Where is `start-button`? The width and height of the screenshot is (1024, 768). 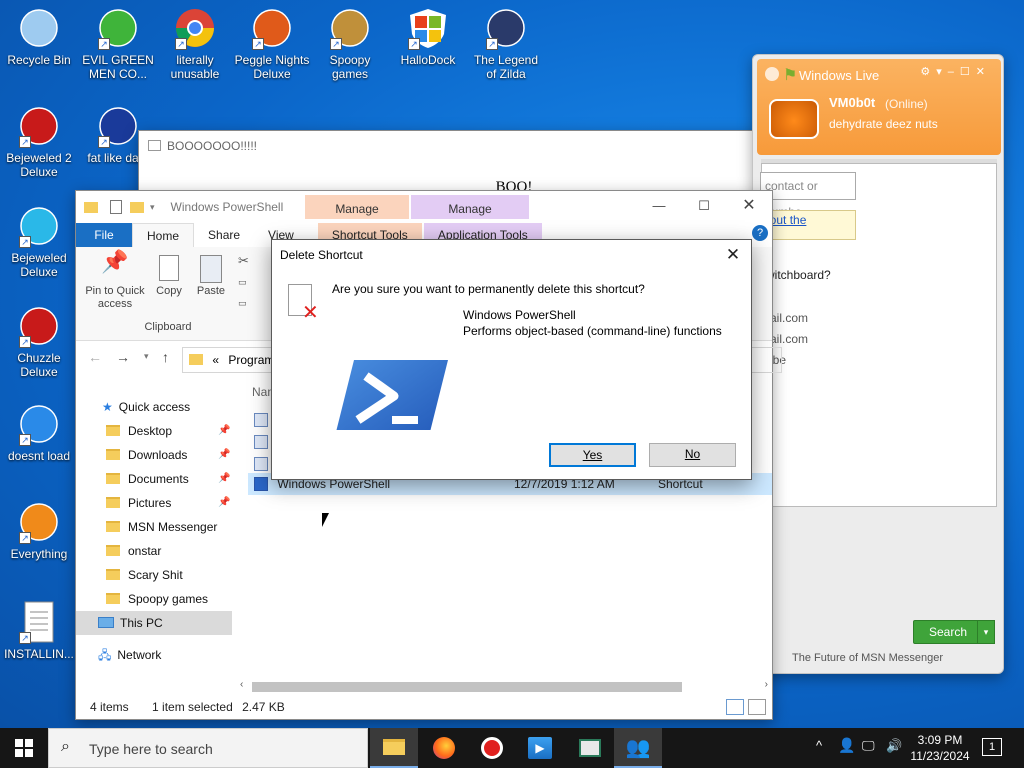
start-button is located at coordinates (24, 748).